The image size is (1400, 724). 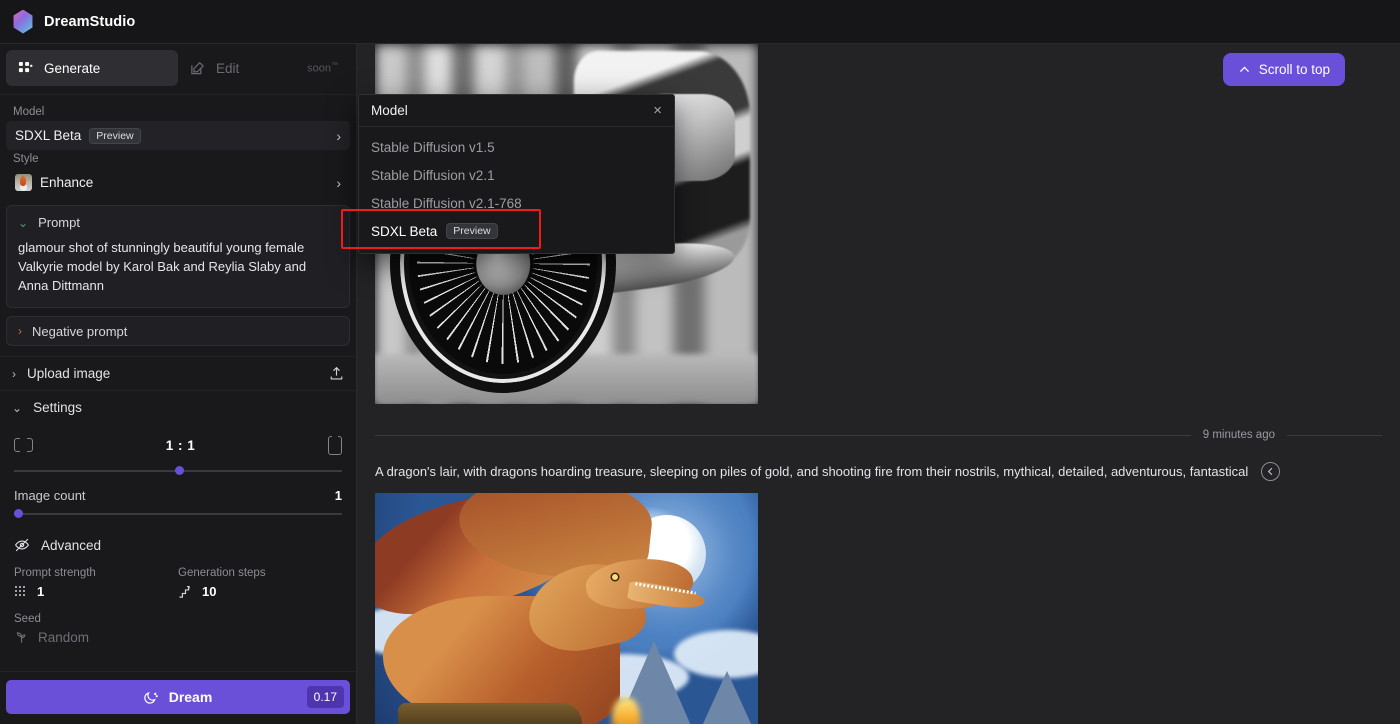 I want to click on tab-generate-label: Generate, so click(x=72, y=68).